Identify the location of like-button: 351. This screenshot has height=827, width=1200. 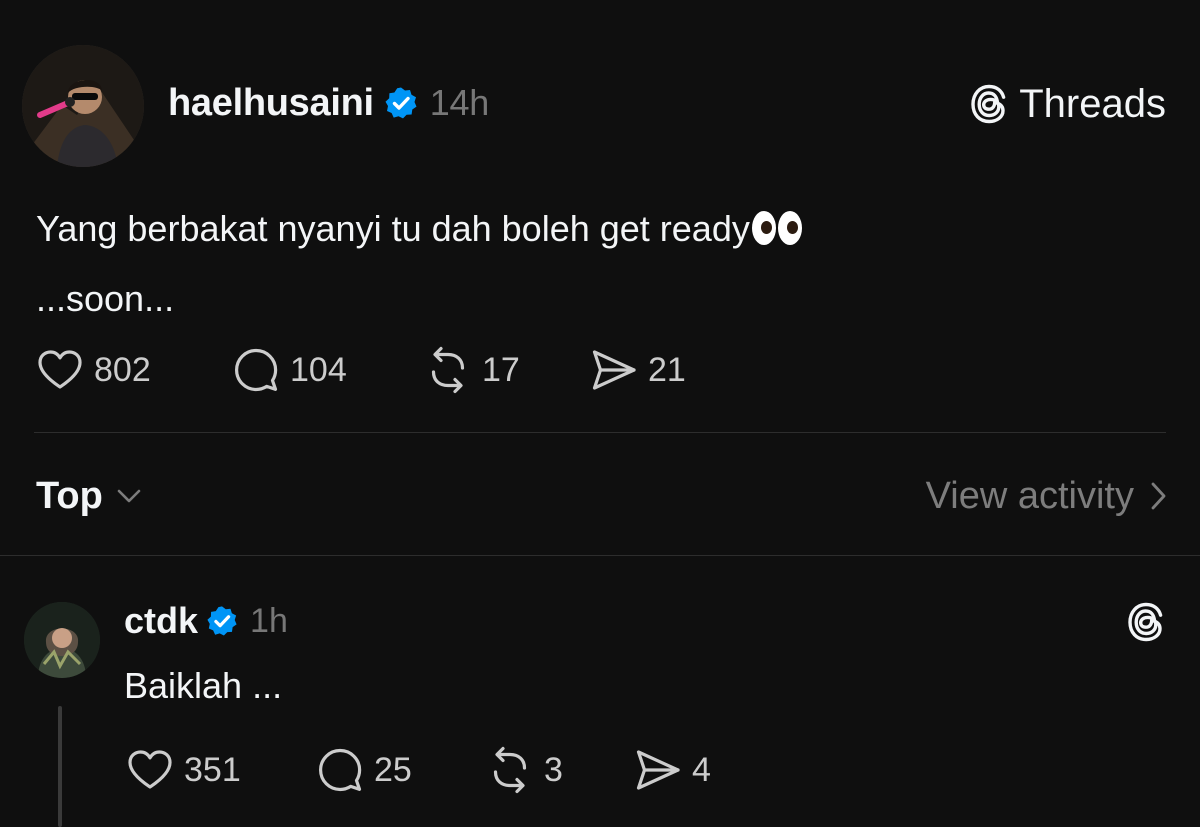
(219, 770).